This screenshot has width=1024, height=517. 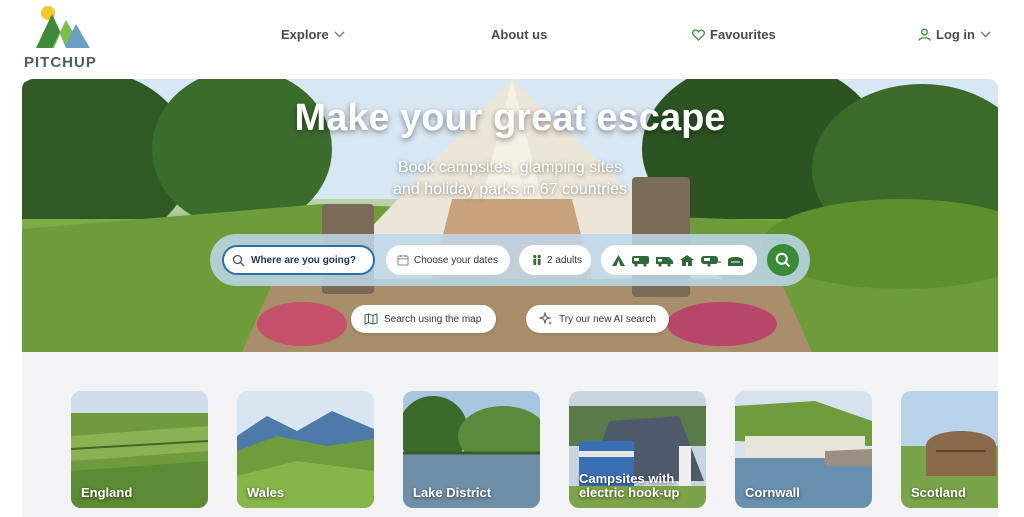 What do you see at coordinates (711, 261) in the screenshot?
I see `caravan-icon` at bounding box center [711, 261].